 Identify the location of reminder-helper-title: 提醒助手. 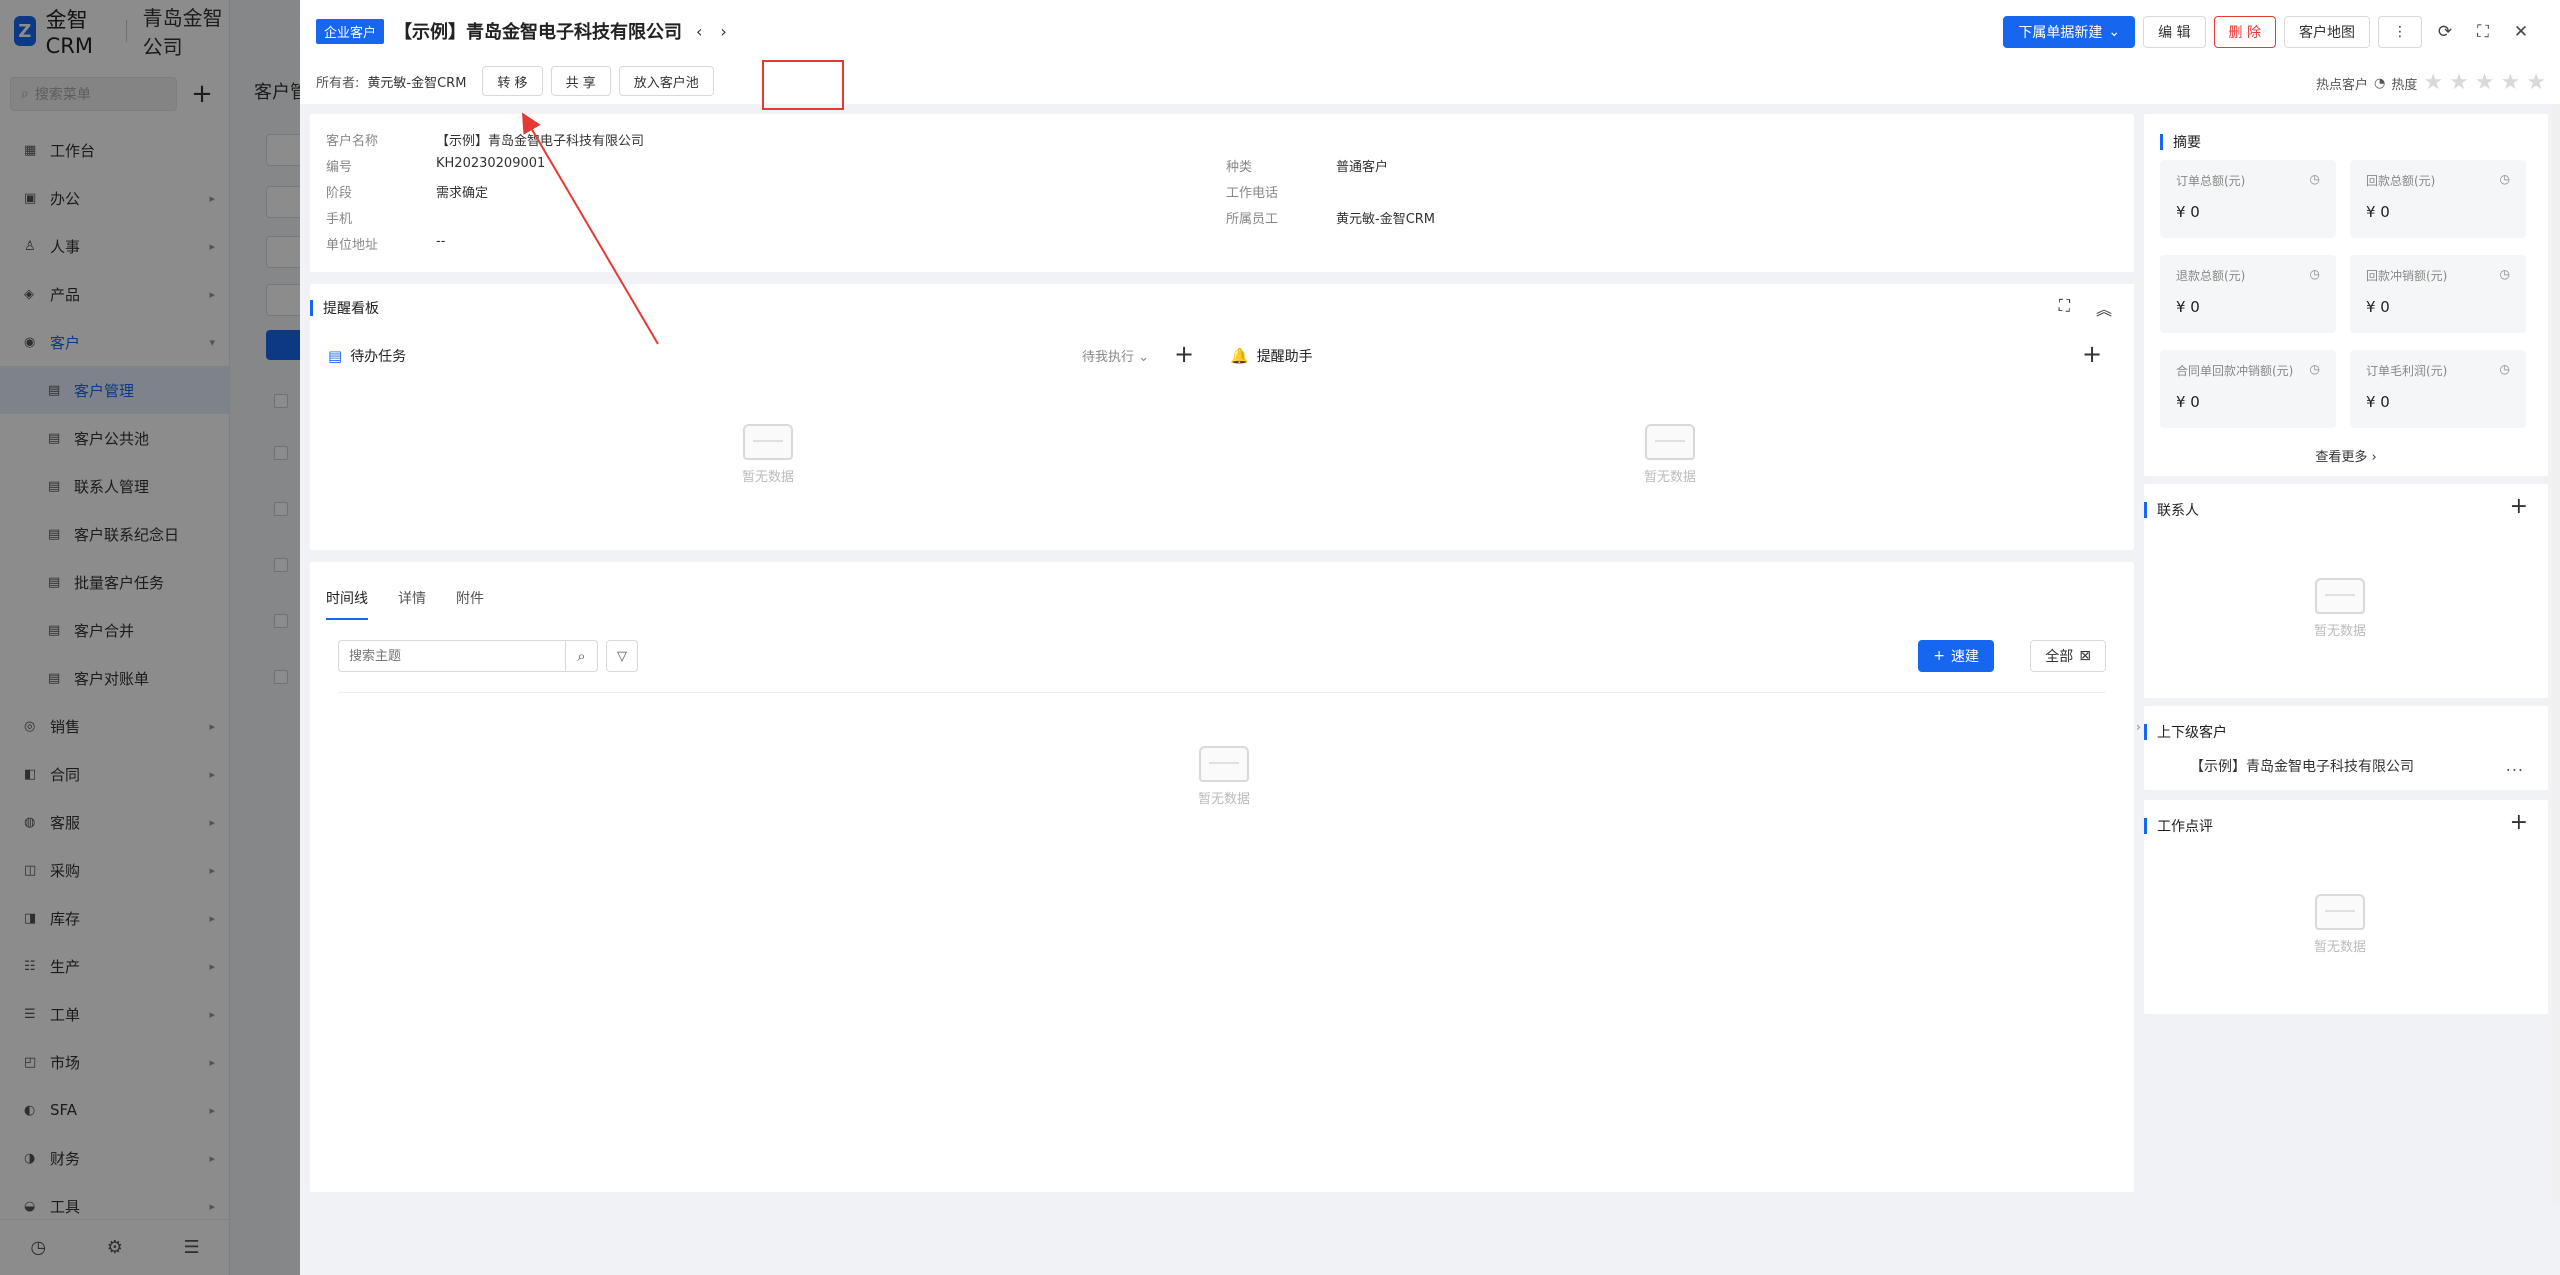
(1284, 357).